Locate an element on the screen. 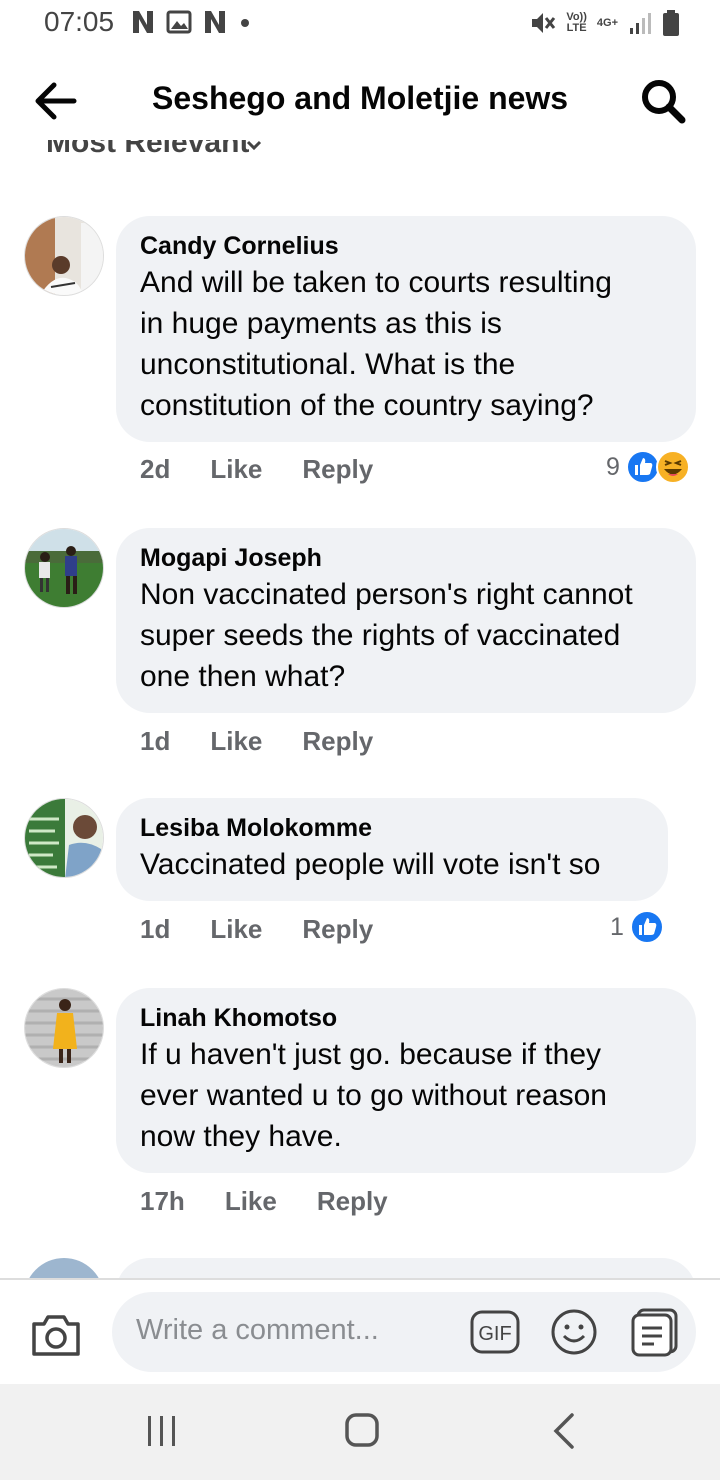 This screenshot has width=720, height=1480. arrow-left-icon is located at coordinates (56, 101).